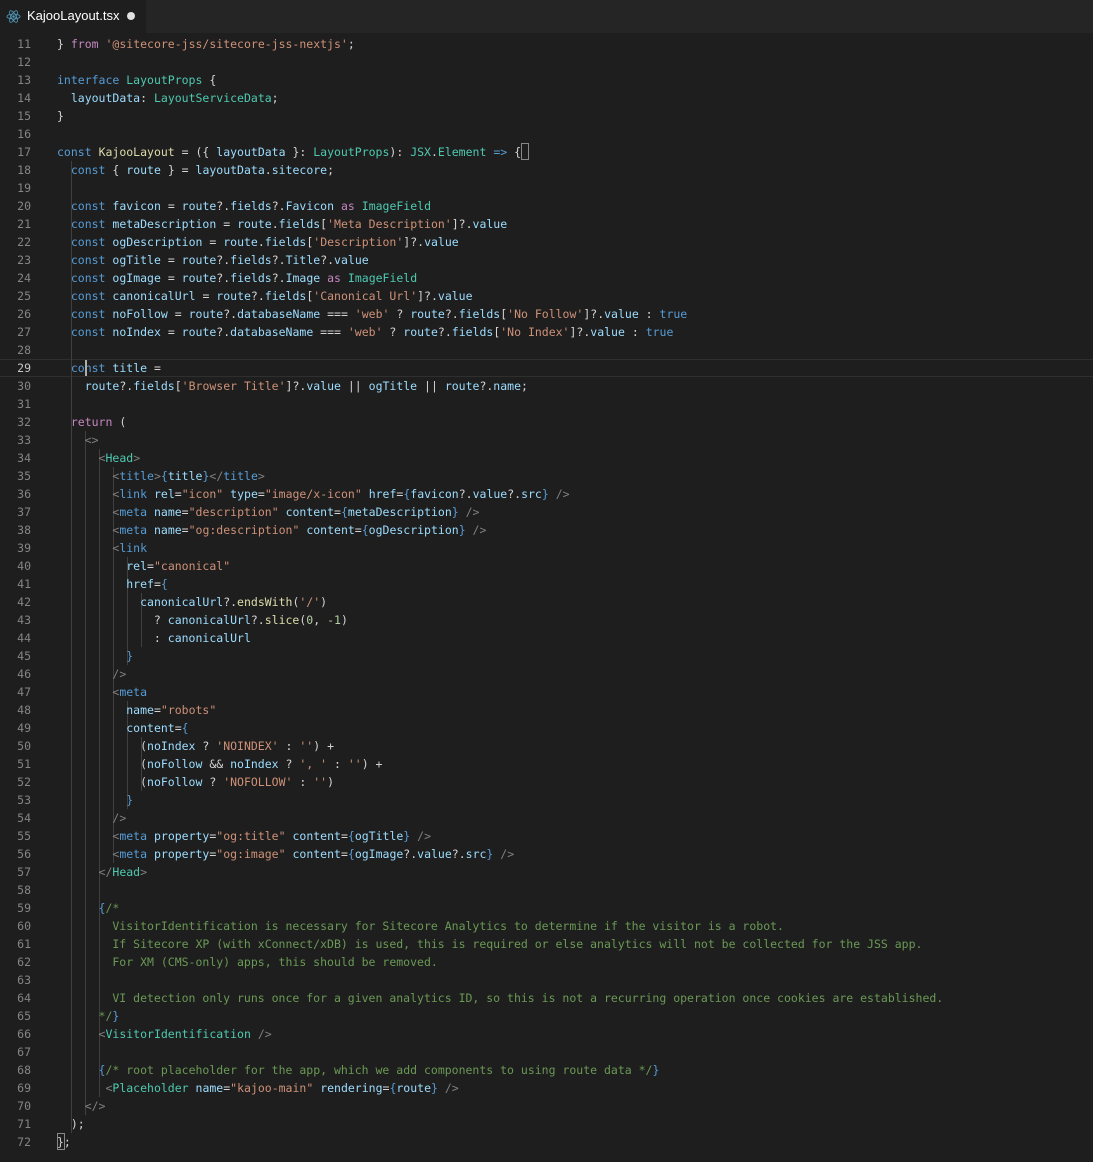 The width and height of the screenshot is (1093, 1162). I want to click on code-text: return (, so click(91, 422).